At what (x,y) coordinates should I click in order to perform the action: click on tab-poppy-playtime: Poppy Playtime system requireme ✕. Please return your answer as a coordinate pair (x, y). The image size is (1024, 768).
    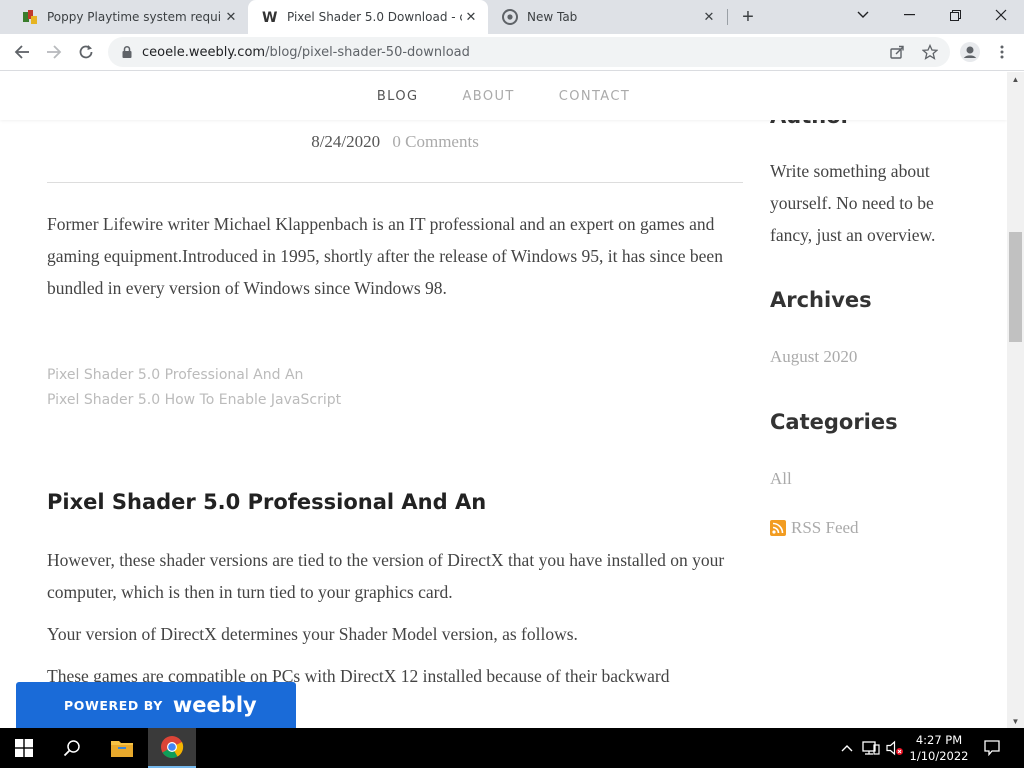
    Looking at the image, I should click on (128, 17).